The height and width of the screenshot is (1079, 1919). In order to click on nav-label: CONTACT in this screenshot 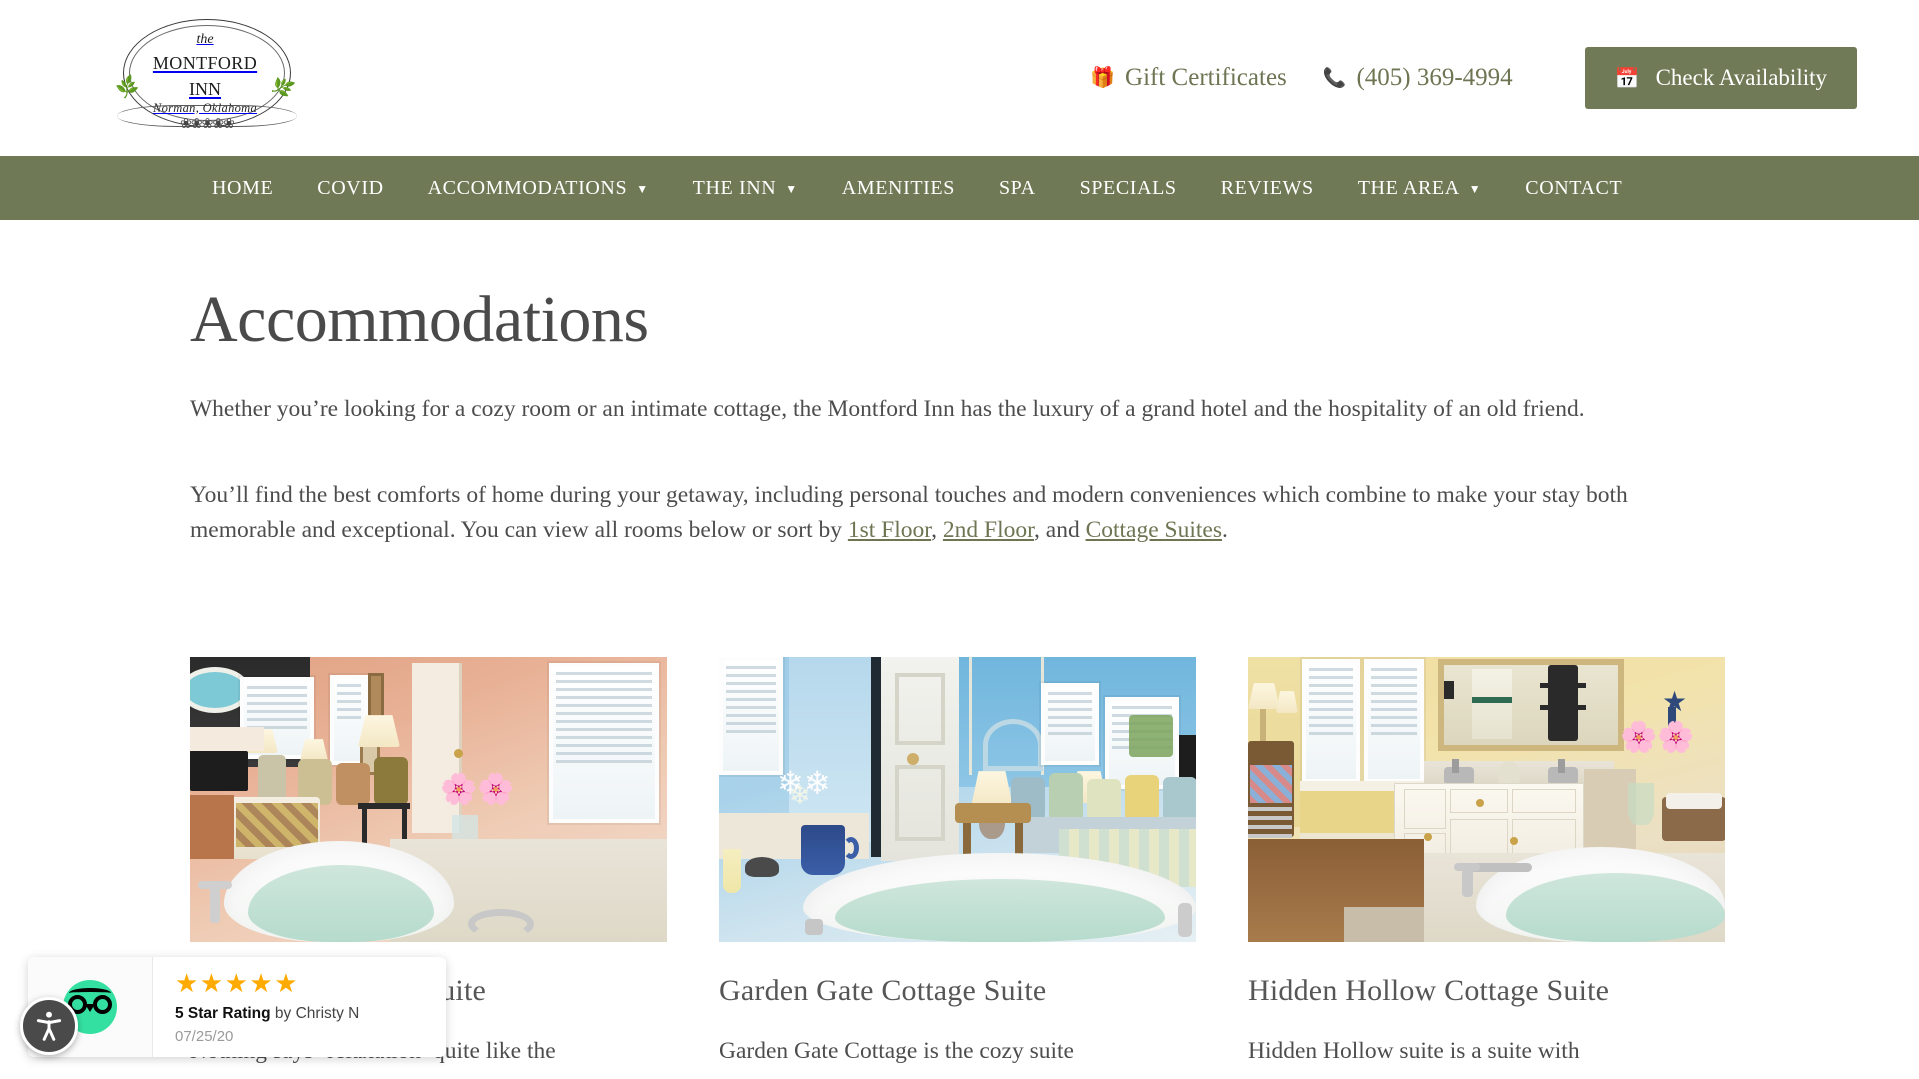, I will do `click(1574, 187)`.